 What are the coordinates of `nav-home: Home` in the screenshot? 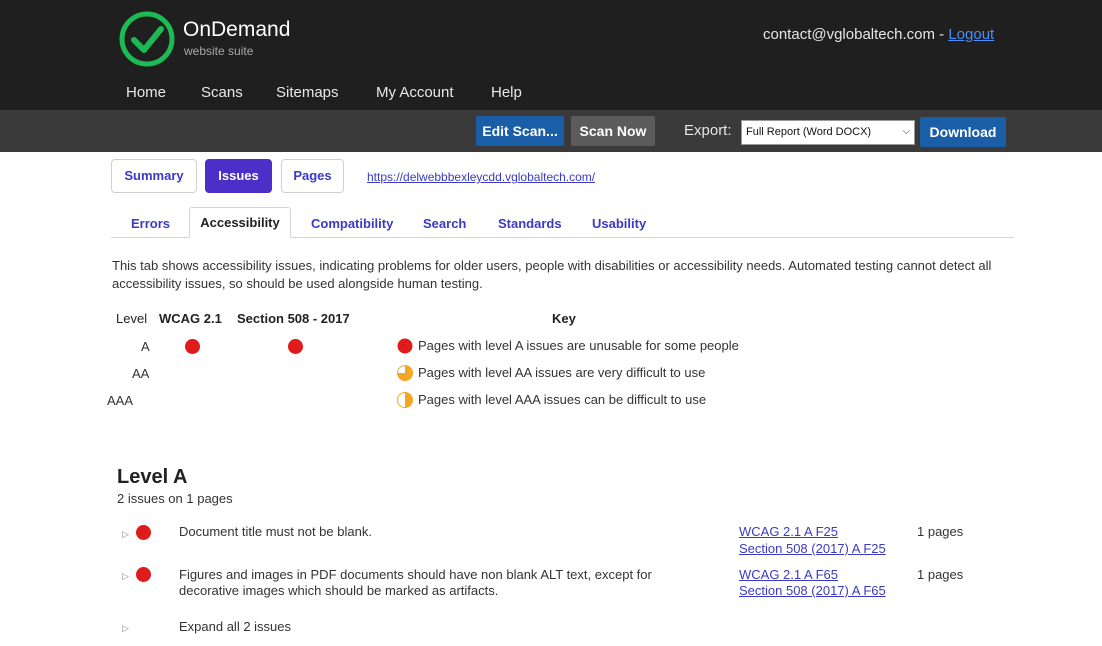 It's located at (146, 92).